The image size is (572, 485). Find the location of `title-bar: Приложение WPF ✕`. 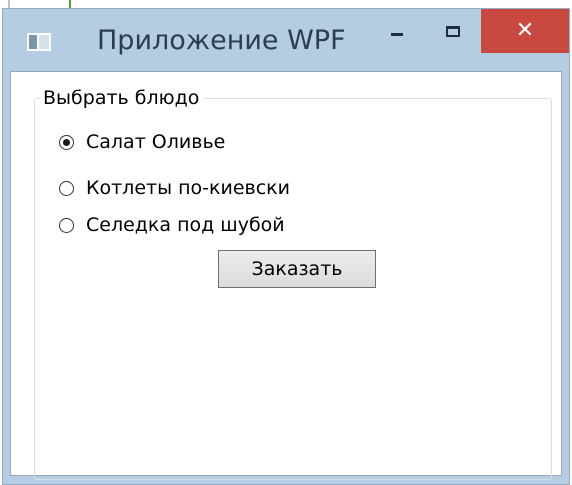

title-bar: Приложение WPF ✕ is located at coordinates (286, 40).